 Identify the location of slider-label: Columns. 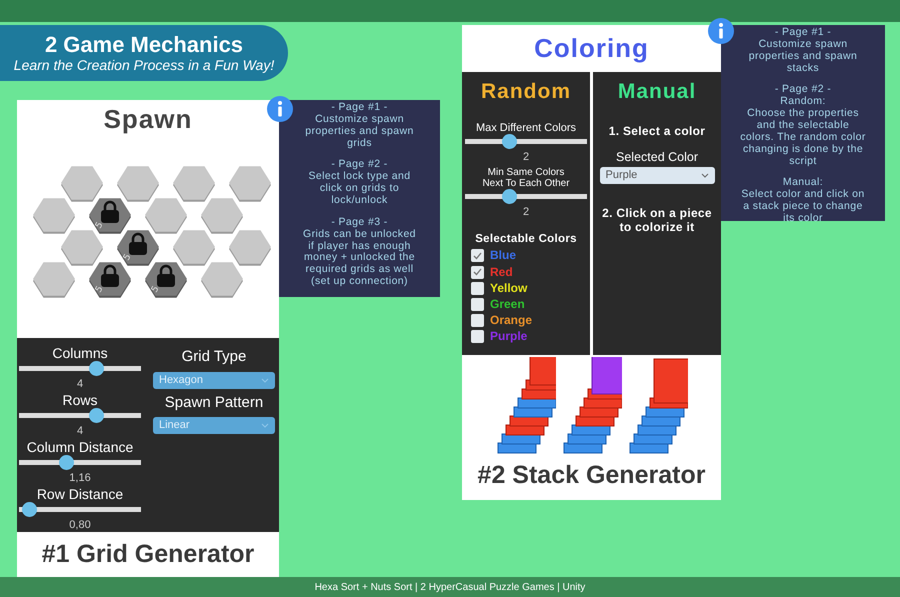
(80, 354).